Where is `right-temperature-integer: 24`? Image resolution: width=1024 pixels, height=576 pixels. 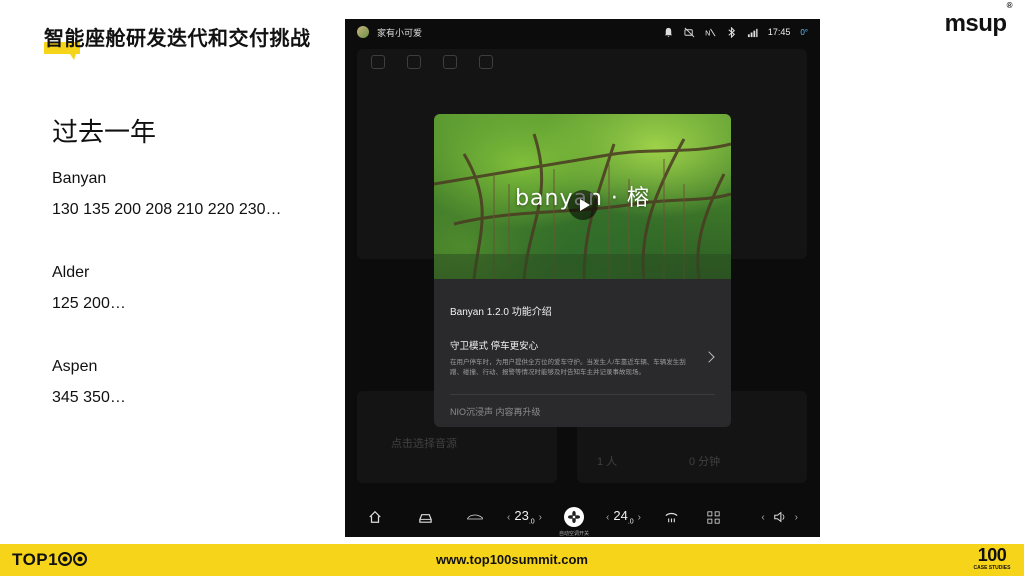 right-temperature-integer: 24 is located at coordinates (620, 516).